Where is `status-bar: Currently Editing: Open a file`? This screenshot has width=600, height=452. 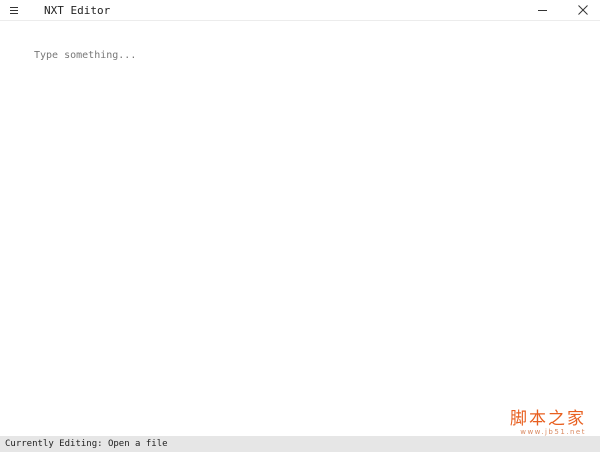 status-bar: Currently Editing: Open a file is located at coordinates (300, 444).